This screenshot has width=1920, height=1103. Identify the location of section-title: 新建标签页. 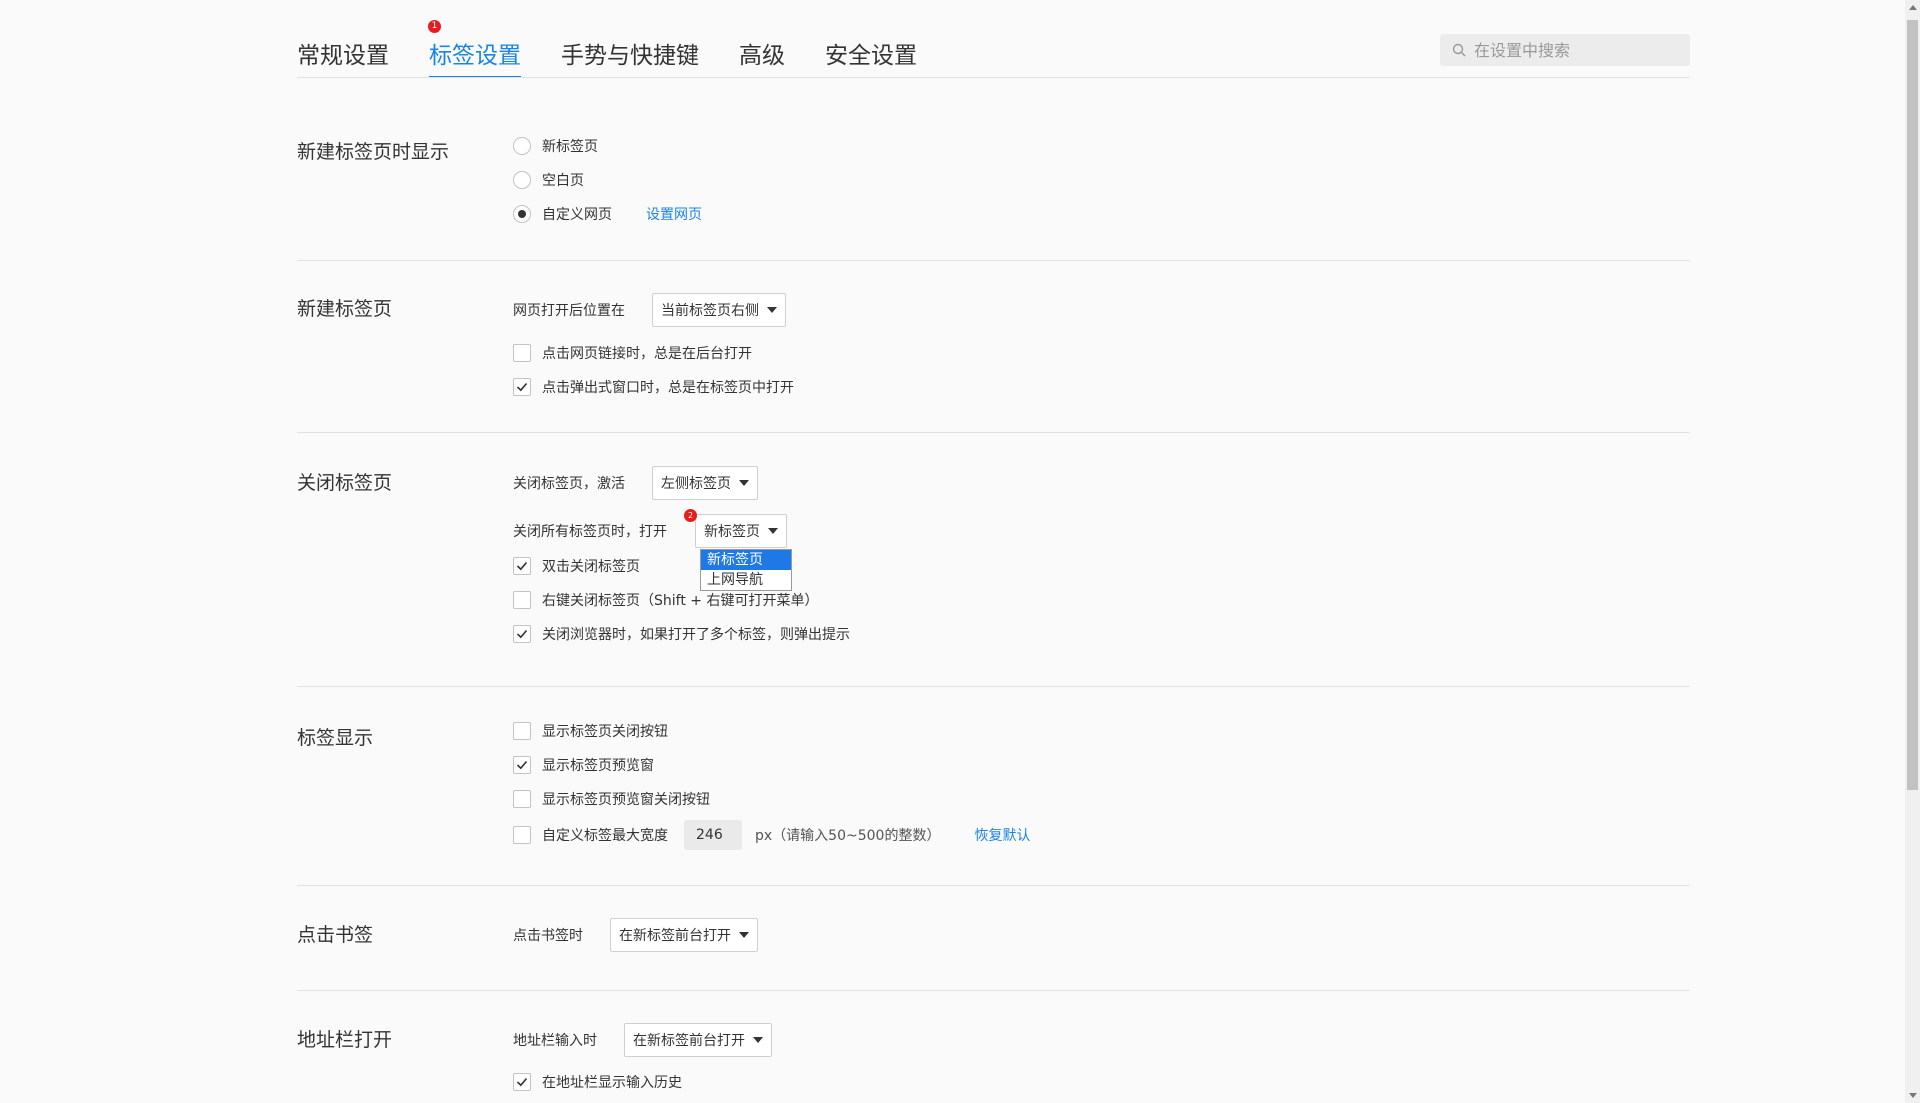
(345, 309).